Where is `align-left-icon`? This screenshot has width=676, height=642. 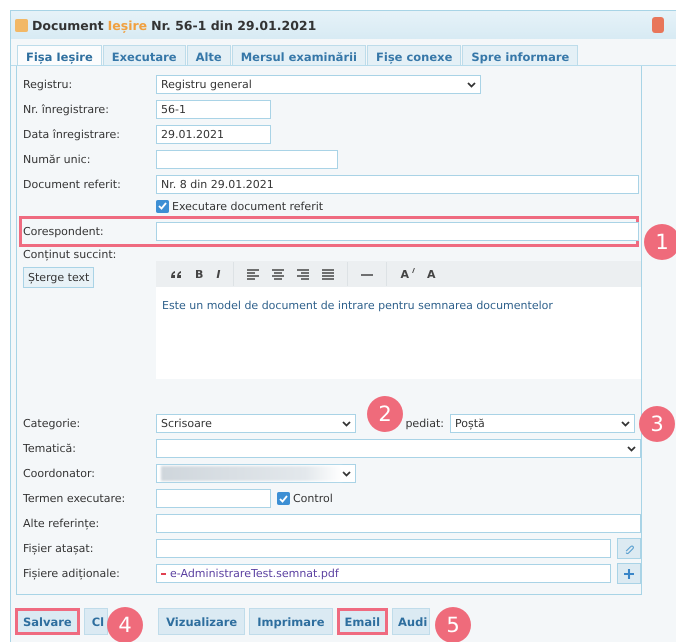
align-left-icon is located at coordinates (253, 274).